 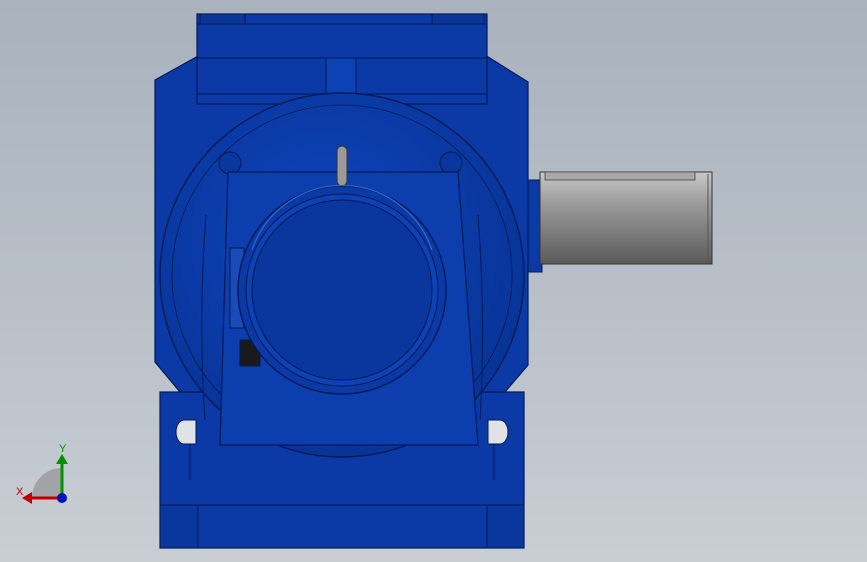 I want to click on y-axis-label: Y, so click(x=63, y=449).